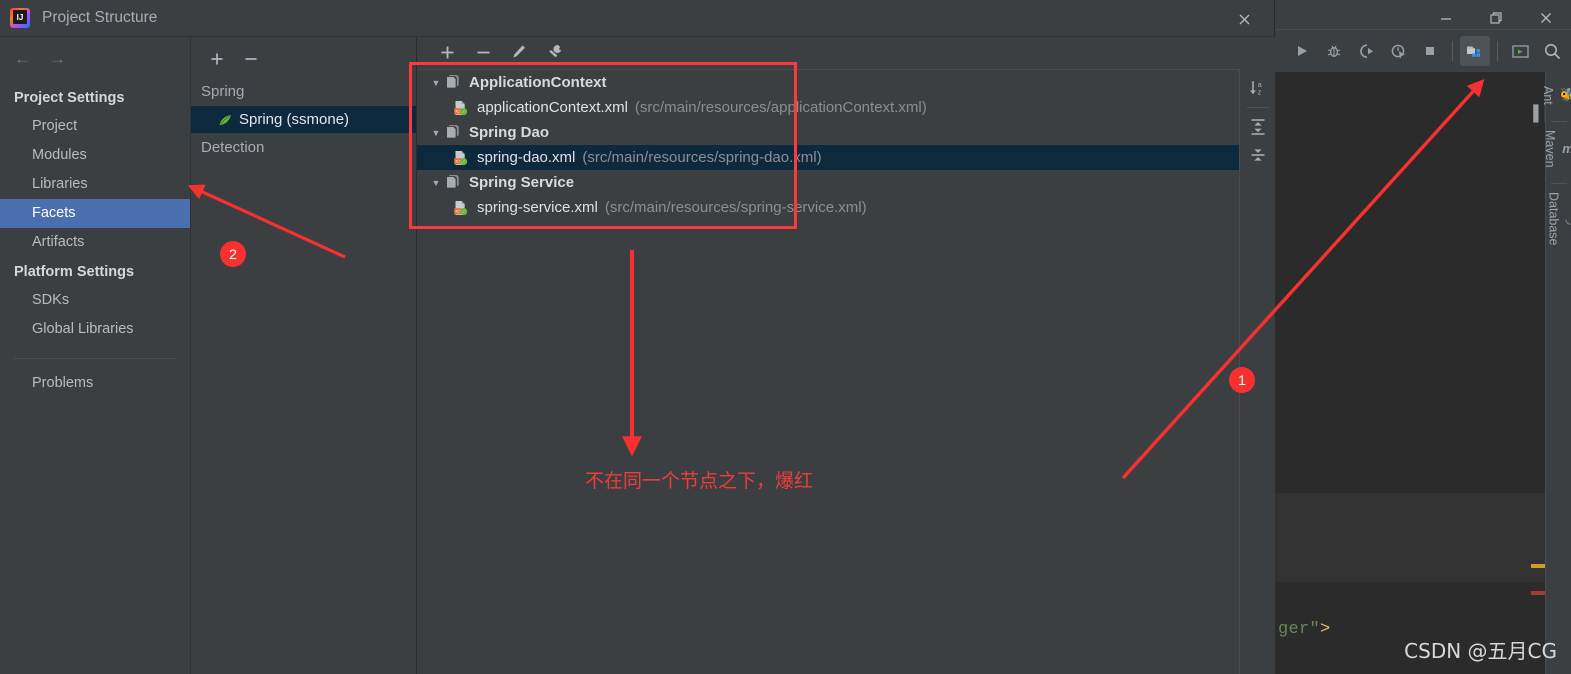 The width and height of the screenshot is (1571, 674). Describe the element at coordinates (95, 329) in the screenshot. I see `sidebar-item-global-libraries: Global Libraries` at that location.